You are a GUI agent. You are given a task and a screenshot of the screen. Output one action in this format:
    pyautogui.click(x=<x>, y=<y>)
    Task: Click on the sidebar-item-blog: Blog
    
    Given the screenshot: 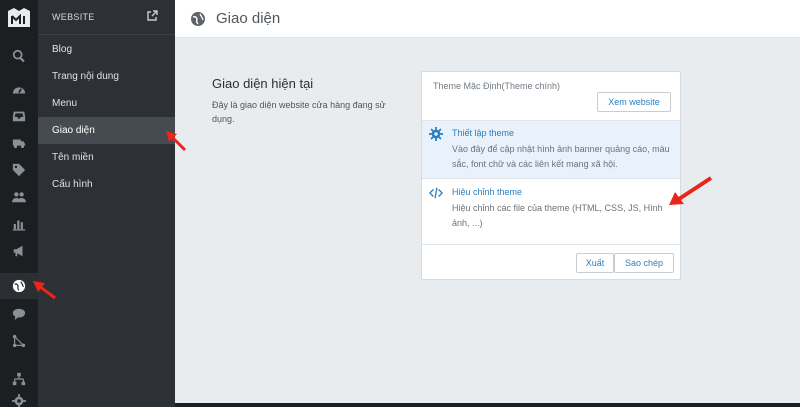 What is the action you would take?
    pyautogui.click(x=106, y=49)
    